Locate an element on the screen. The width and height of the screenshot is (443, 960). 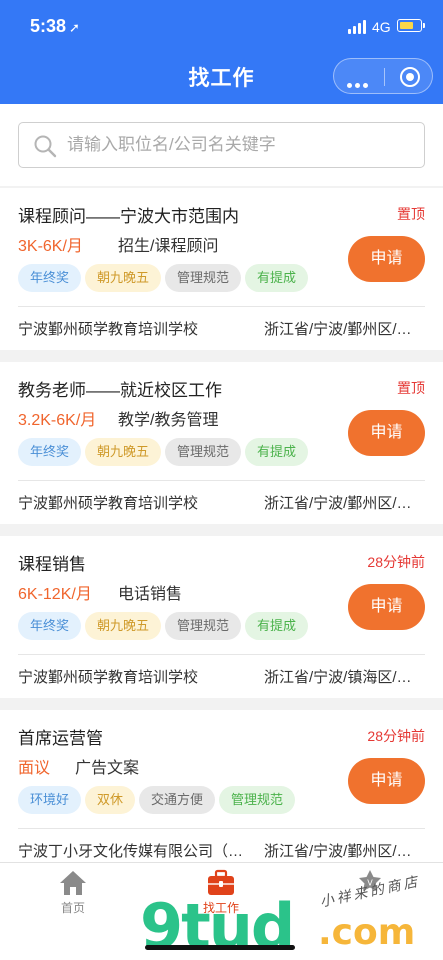
battery-icon is located at coordinates (411, 25).